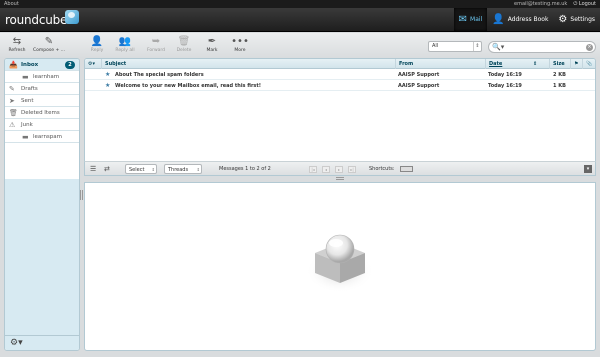 This screenshot has width=600, height=357. What do you see at coordinates (589, 47) in the screenshot?
I see `clear-search-icon: ×` at bounding box center [589, 47].